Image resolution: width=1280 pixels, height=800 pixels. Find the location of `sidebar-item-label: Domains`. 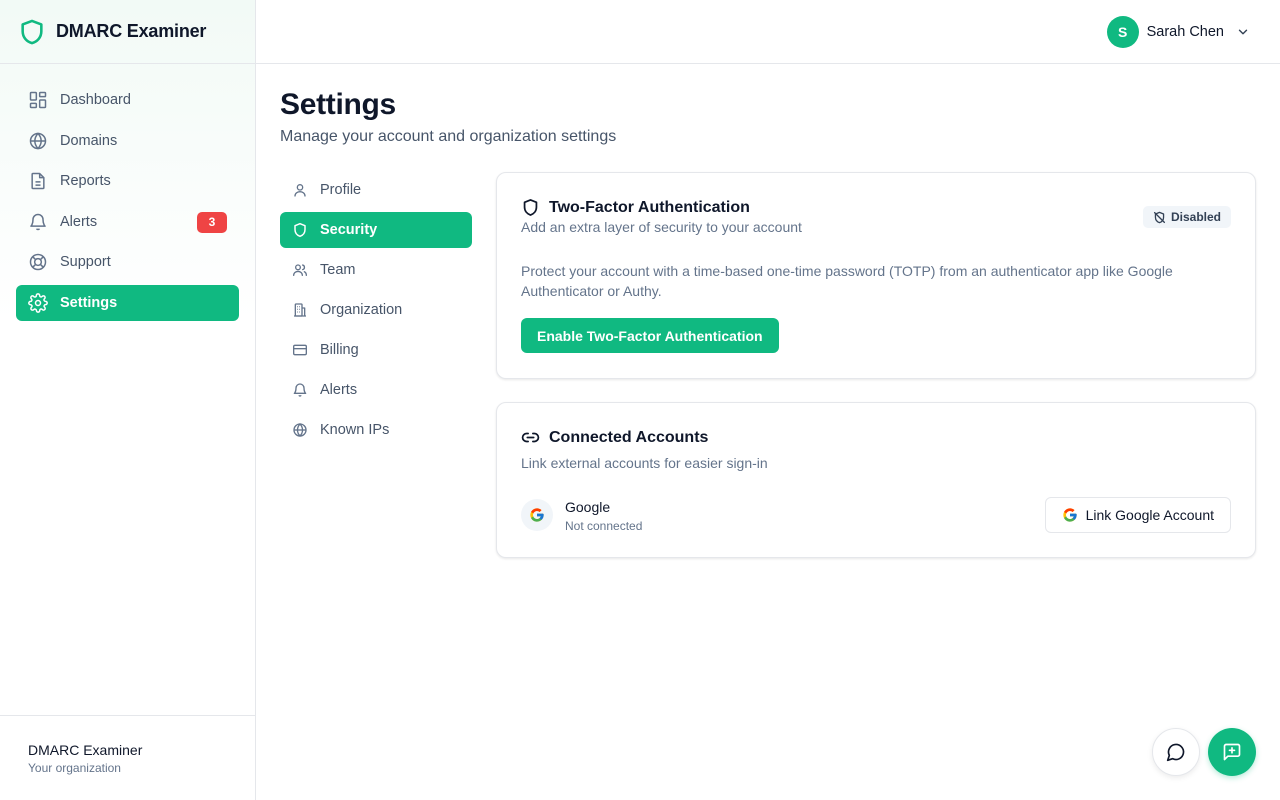

sidebar-item-label: Domains is located at coordinates (89, 140).